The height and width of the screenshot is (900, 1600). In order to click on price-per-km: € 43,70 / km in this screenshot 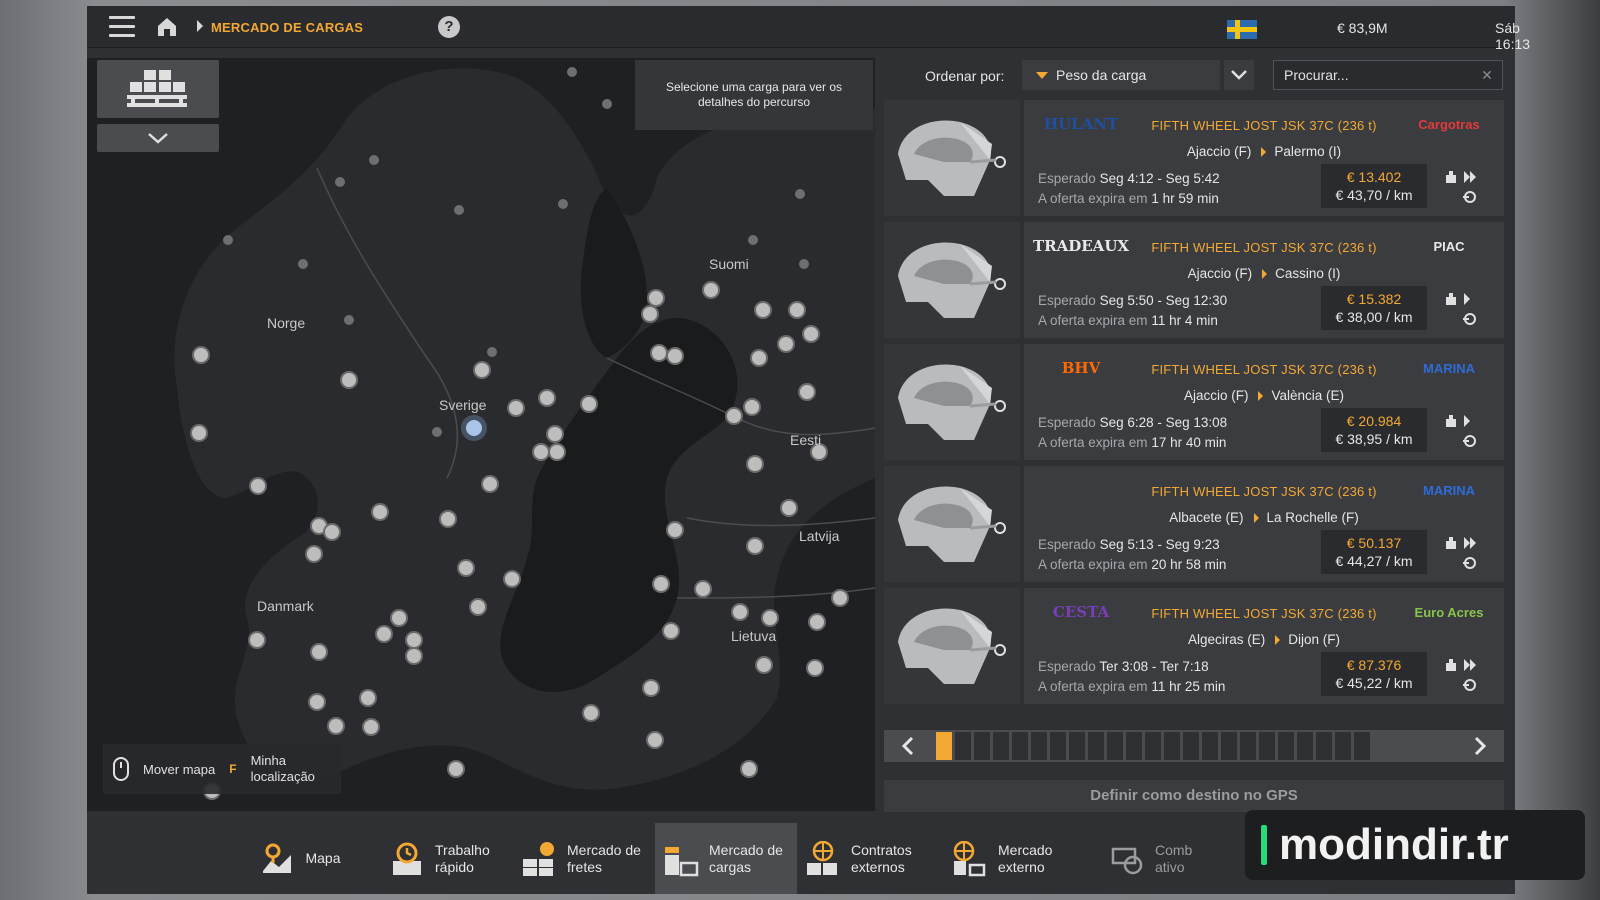, I will do `click(1374, 195)`.